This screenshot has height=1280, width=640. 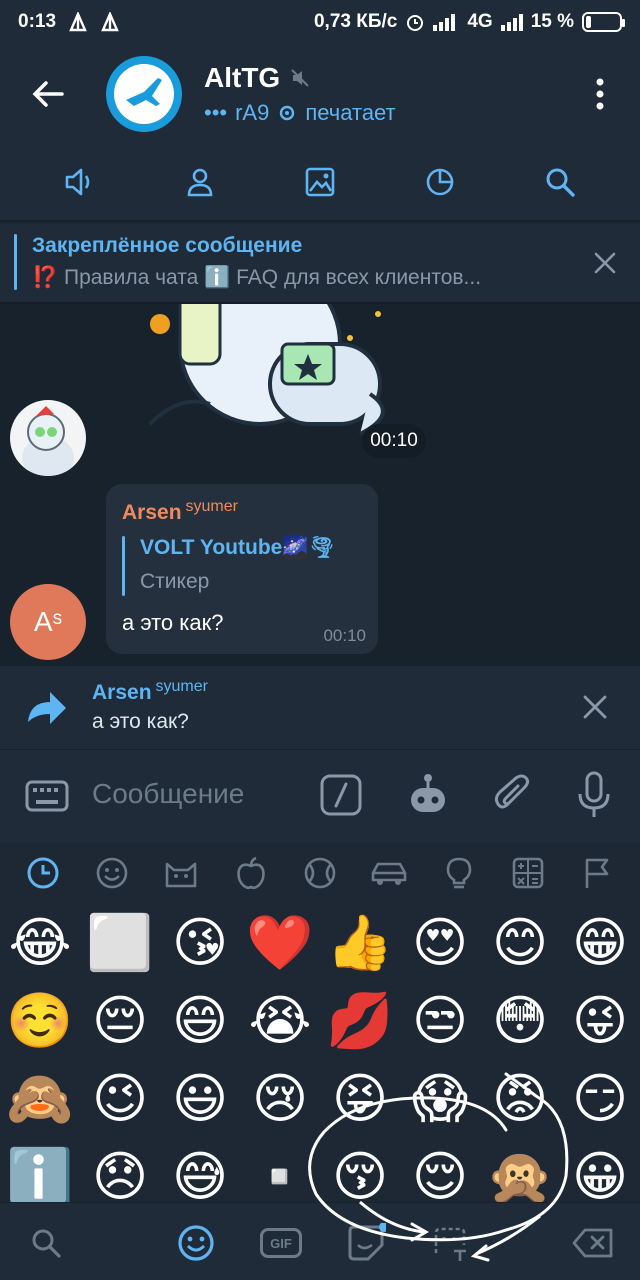 What do you see at coordinates (40, 943) in the screenshot?
I see `emoji-item: 😂` at bounding box center [40, 943].